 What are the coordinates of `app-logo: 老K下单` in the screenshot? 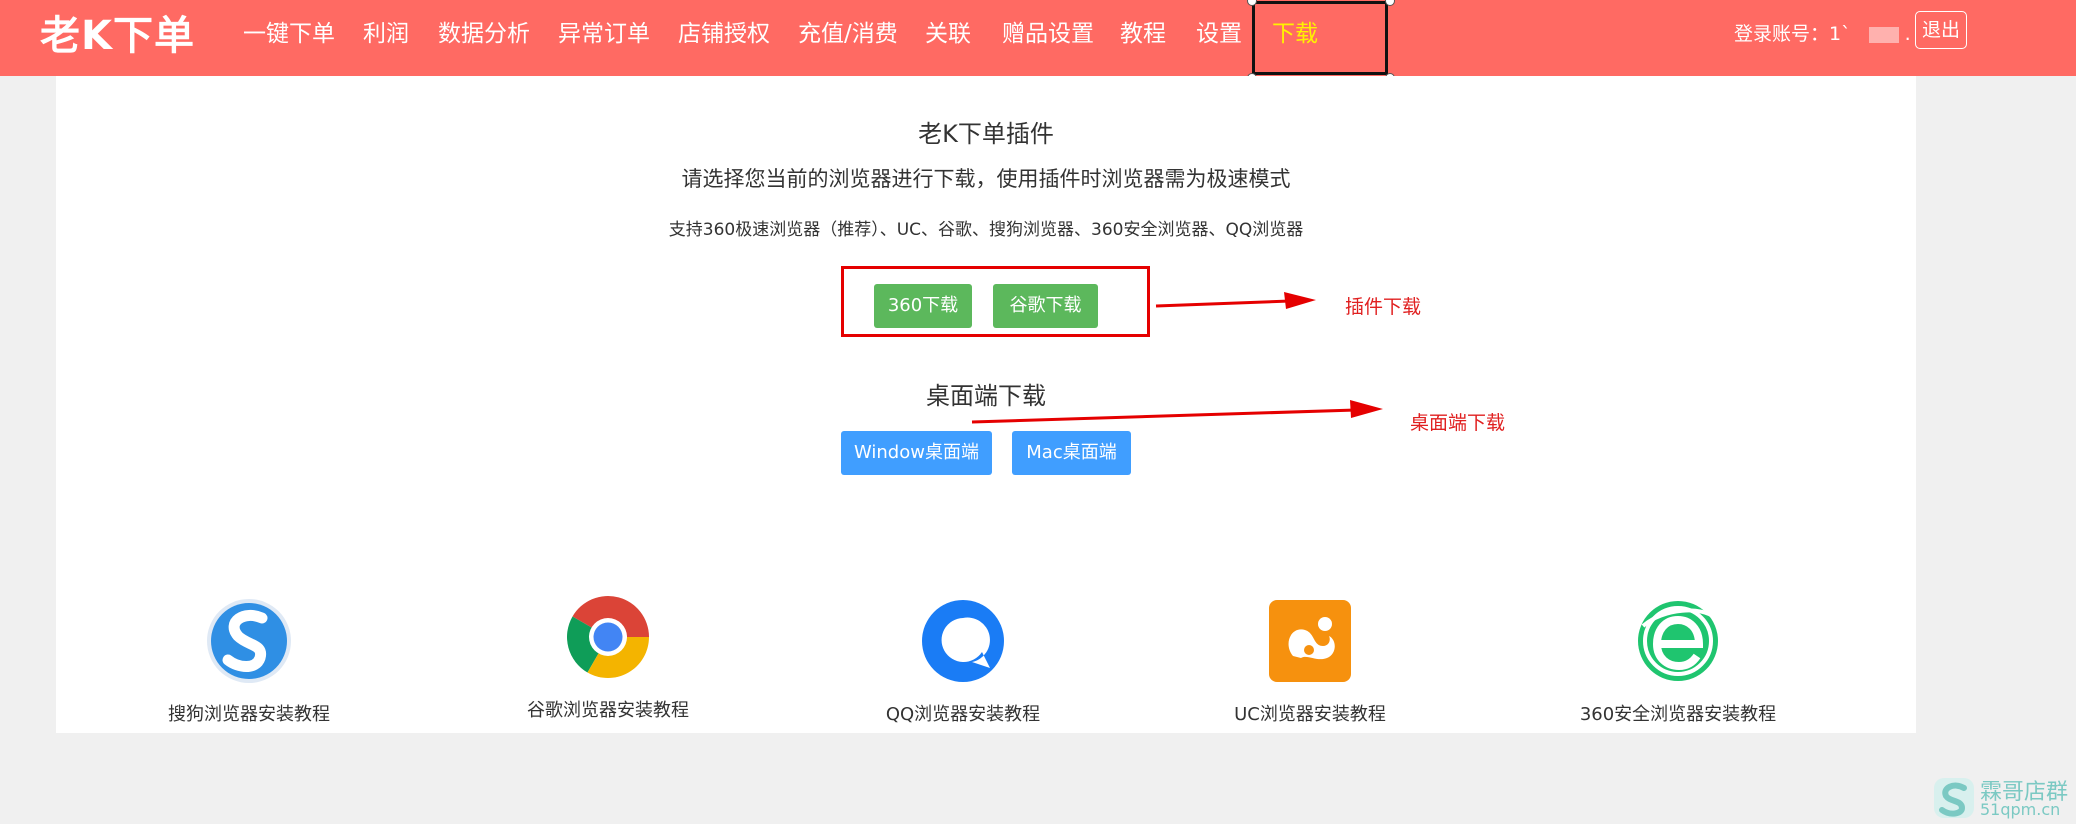 It's located at (117, 36).